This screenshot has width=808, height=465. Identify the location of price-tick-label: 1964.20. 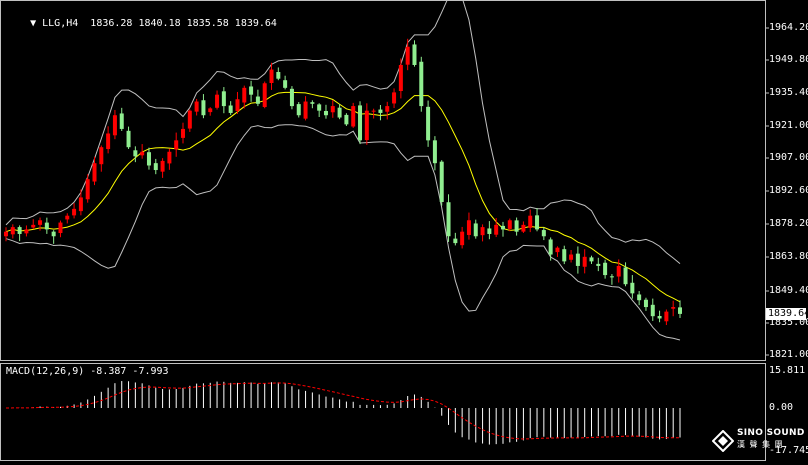
(788, 27).